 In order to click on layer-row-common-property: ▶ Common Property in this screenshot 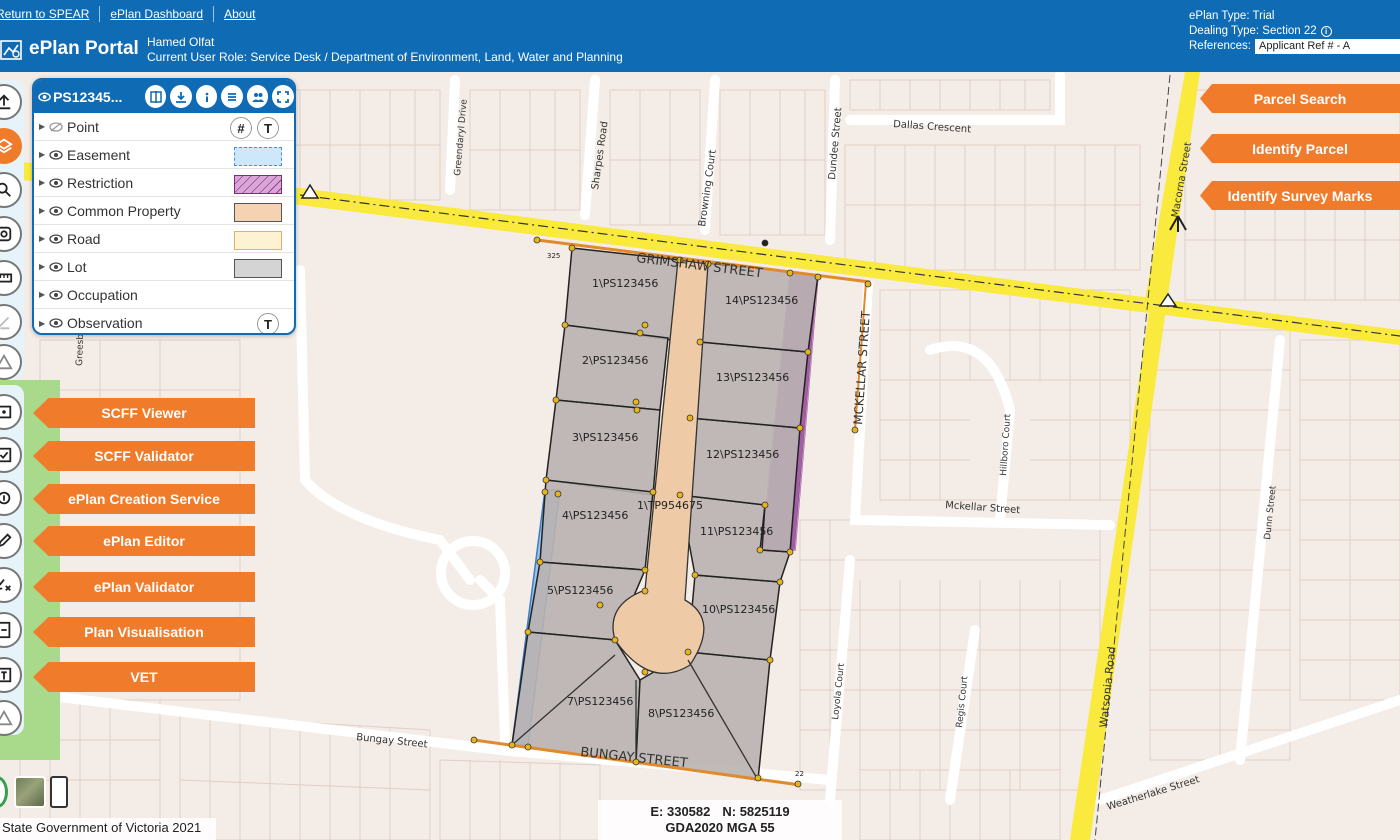, I will do `click(164, 211)`.